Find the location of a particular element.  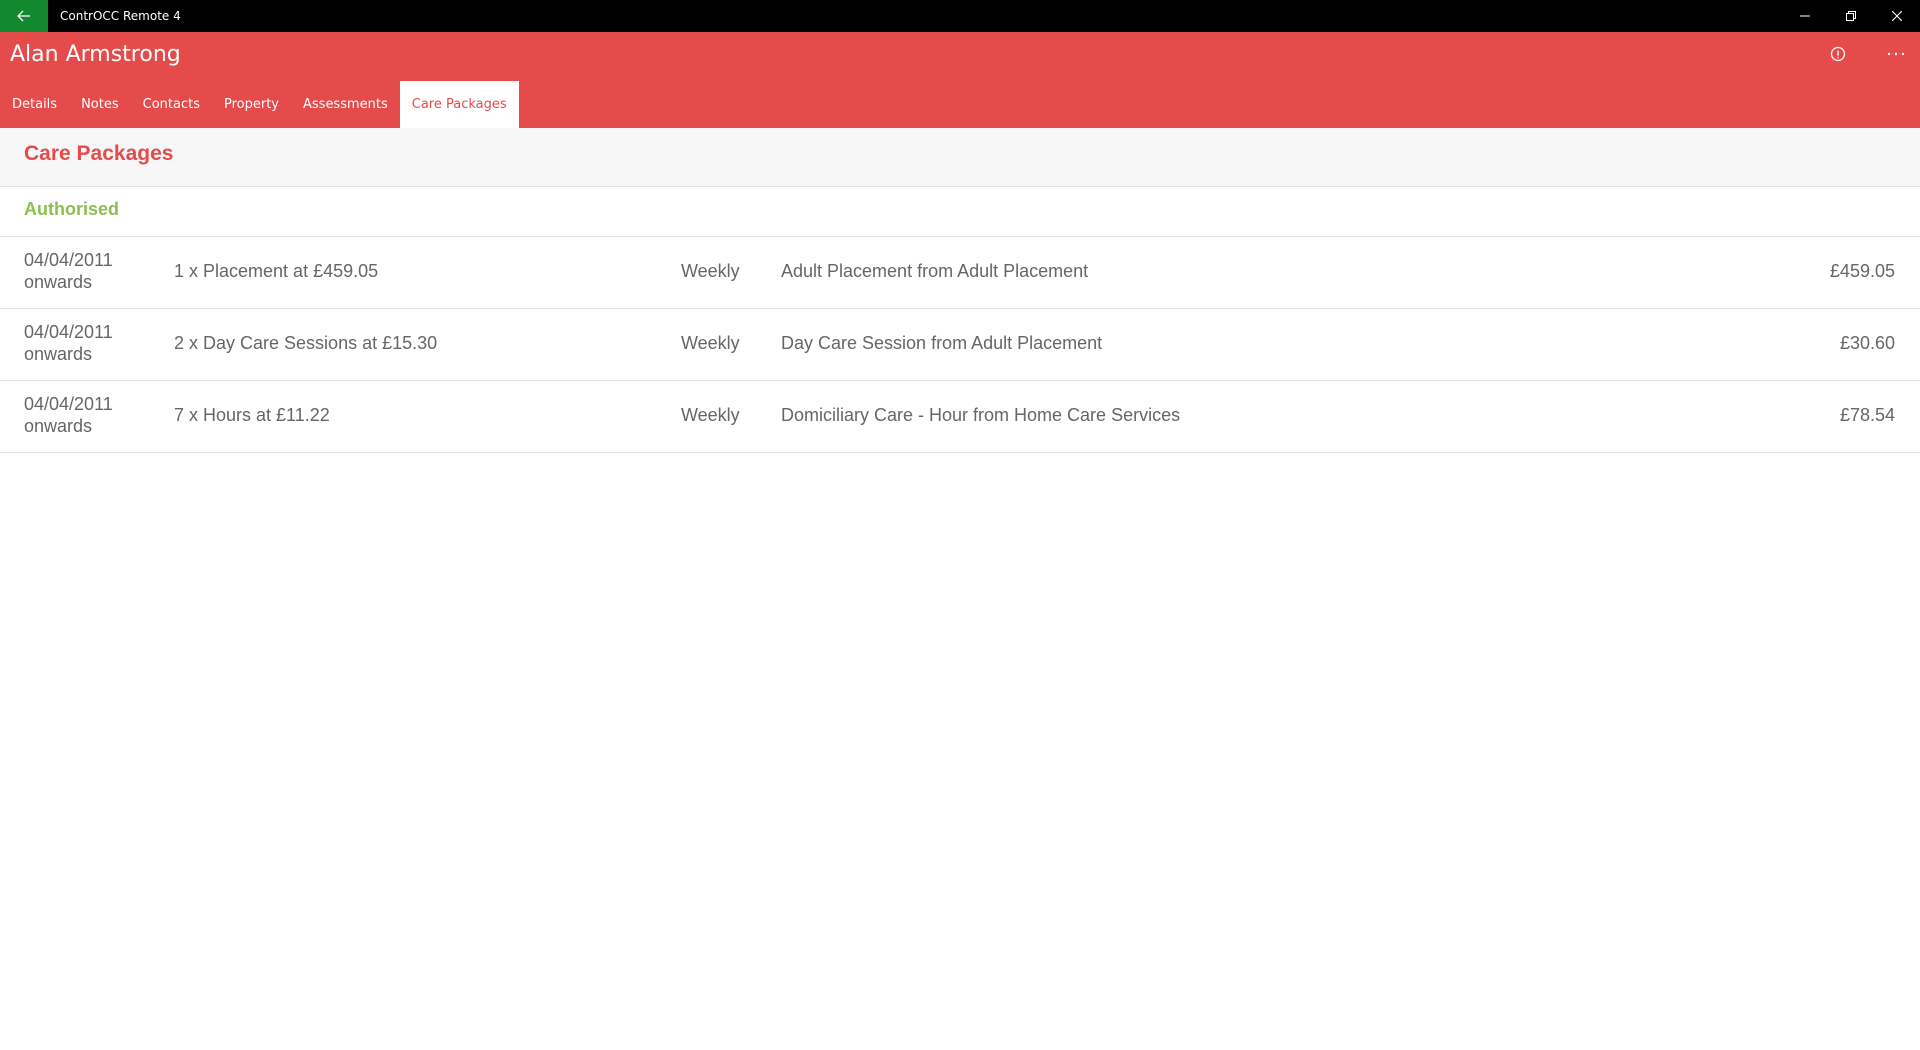

tab-care-packages: Care Packages is located at coordinates (459, 104).